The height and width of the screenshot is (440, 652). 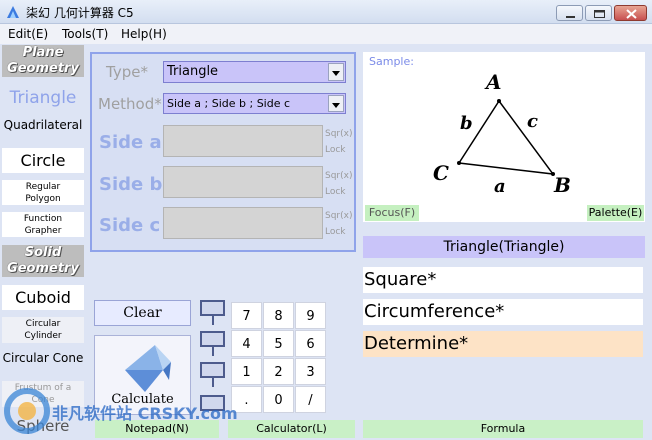 What do you see at coordinates (598, 13) in the screenshot?
I see `maximize-button` at bounding box center [598, 13].